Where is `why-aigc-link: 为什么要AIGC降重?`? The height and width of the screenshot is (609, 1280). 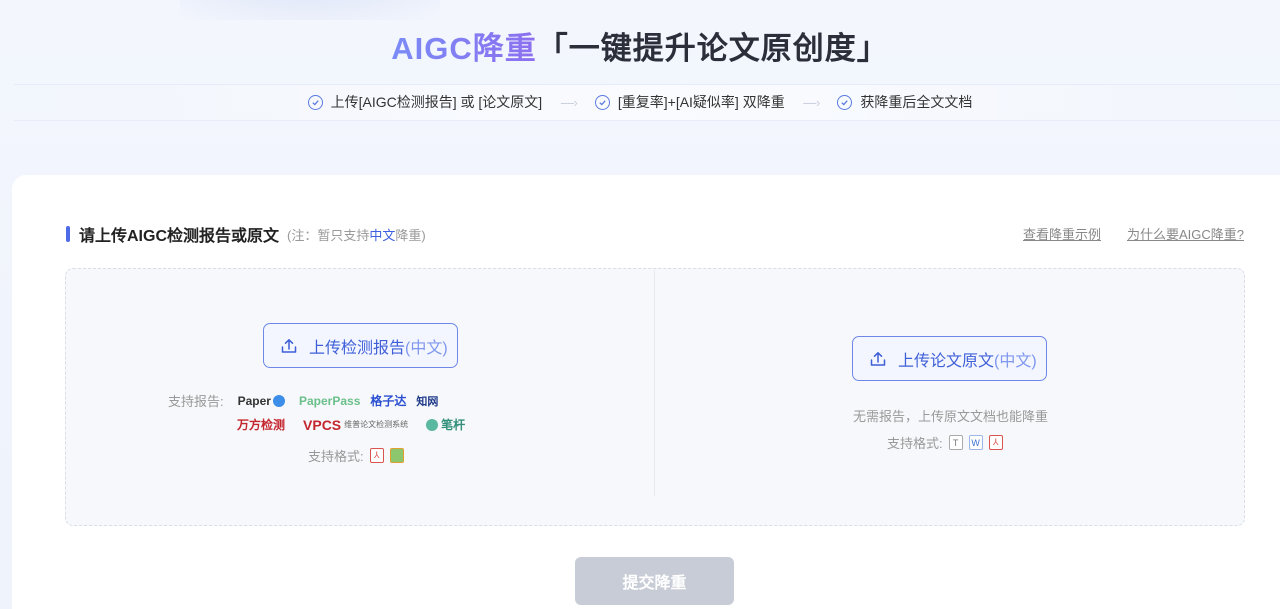 why-aigc-link: 为什么要AIGC降重? is located at coordinates (1185, 233).